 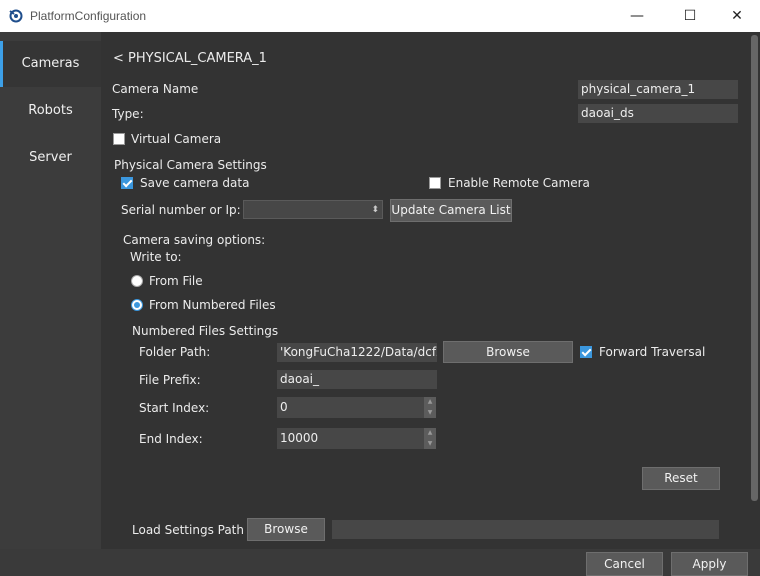 What do you see at coordinates (174, 408) in the screenshot?
I see `start-index-label: Start Index:` at bounding box center [174, 408].